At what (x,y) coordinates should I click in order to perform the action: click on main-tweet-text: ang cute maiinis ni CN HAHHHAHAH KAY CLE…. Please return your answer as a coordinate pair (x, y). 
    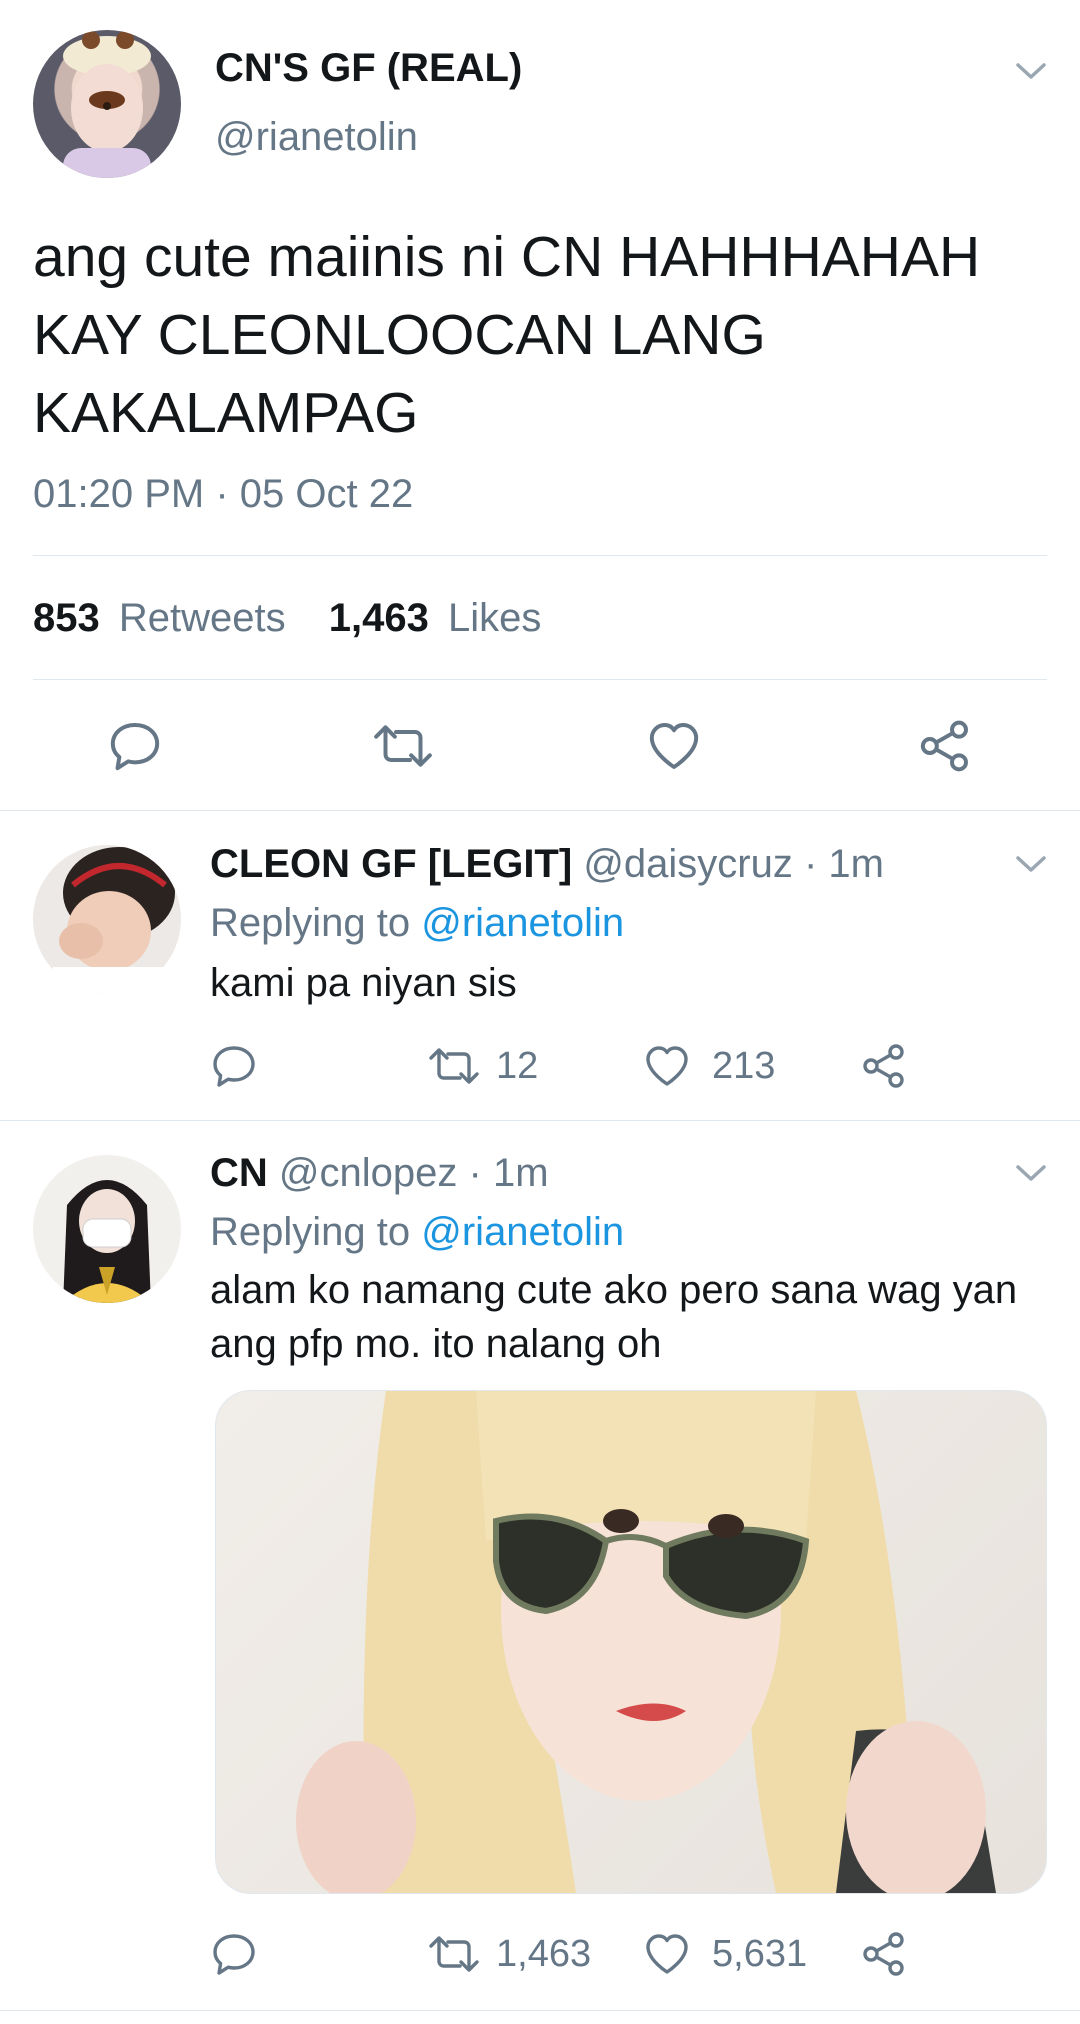
    Looking at the image, I should click on (506, 335).